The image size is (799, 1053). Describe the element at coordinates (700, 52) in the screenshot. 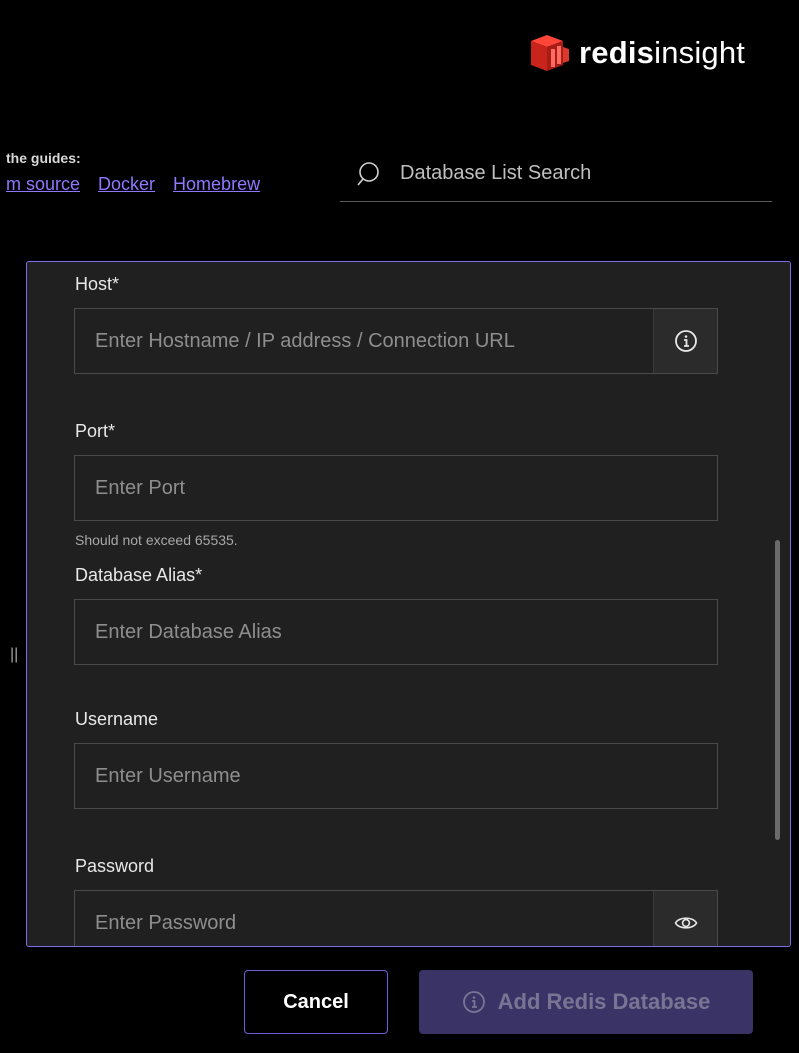

I see `brand-name-regular: insight` at that location.